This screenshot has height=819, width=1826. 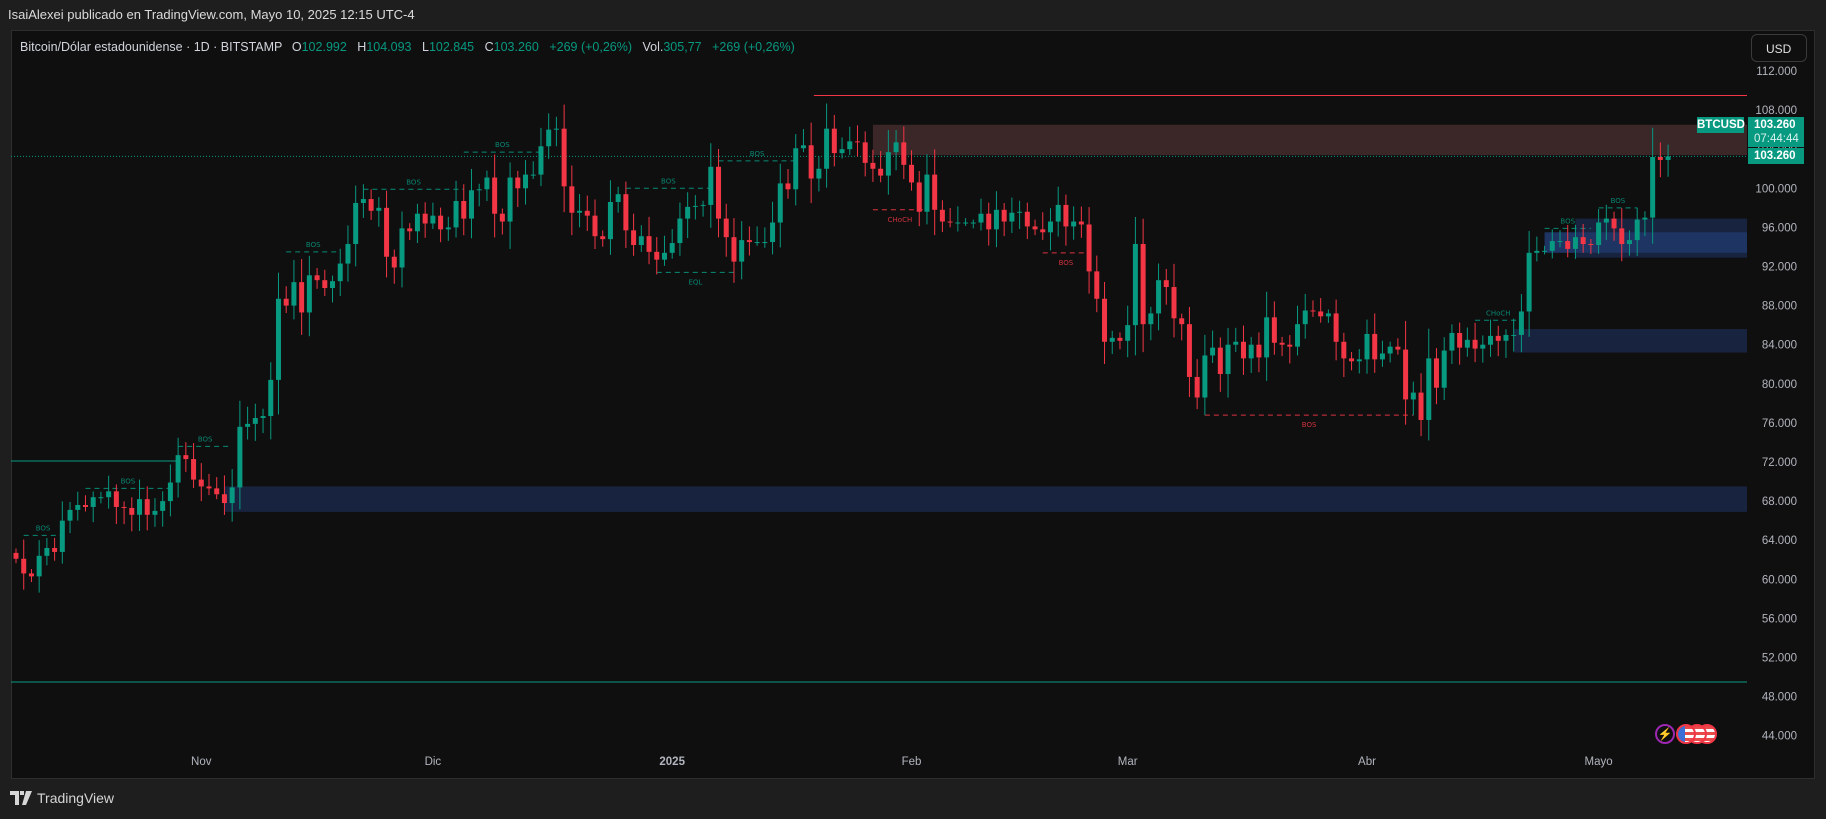 What do you see at coordinates (21, 798) in the screenshot?
I see `tradingview-logo-icon` at bounding box center [21, 798].